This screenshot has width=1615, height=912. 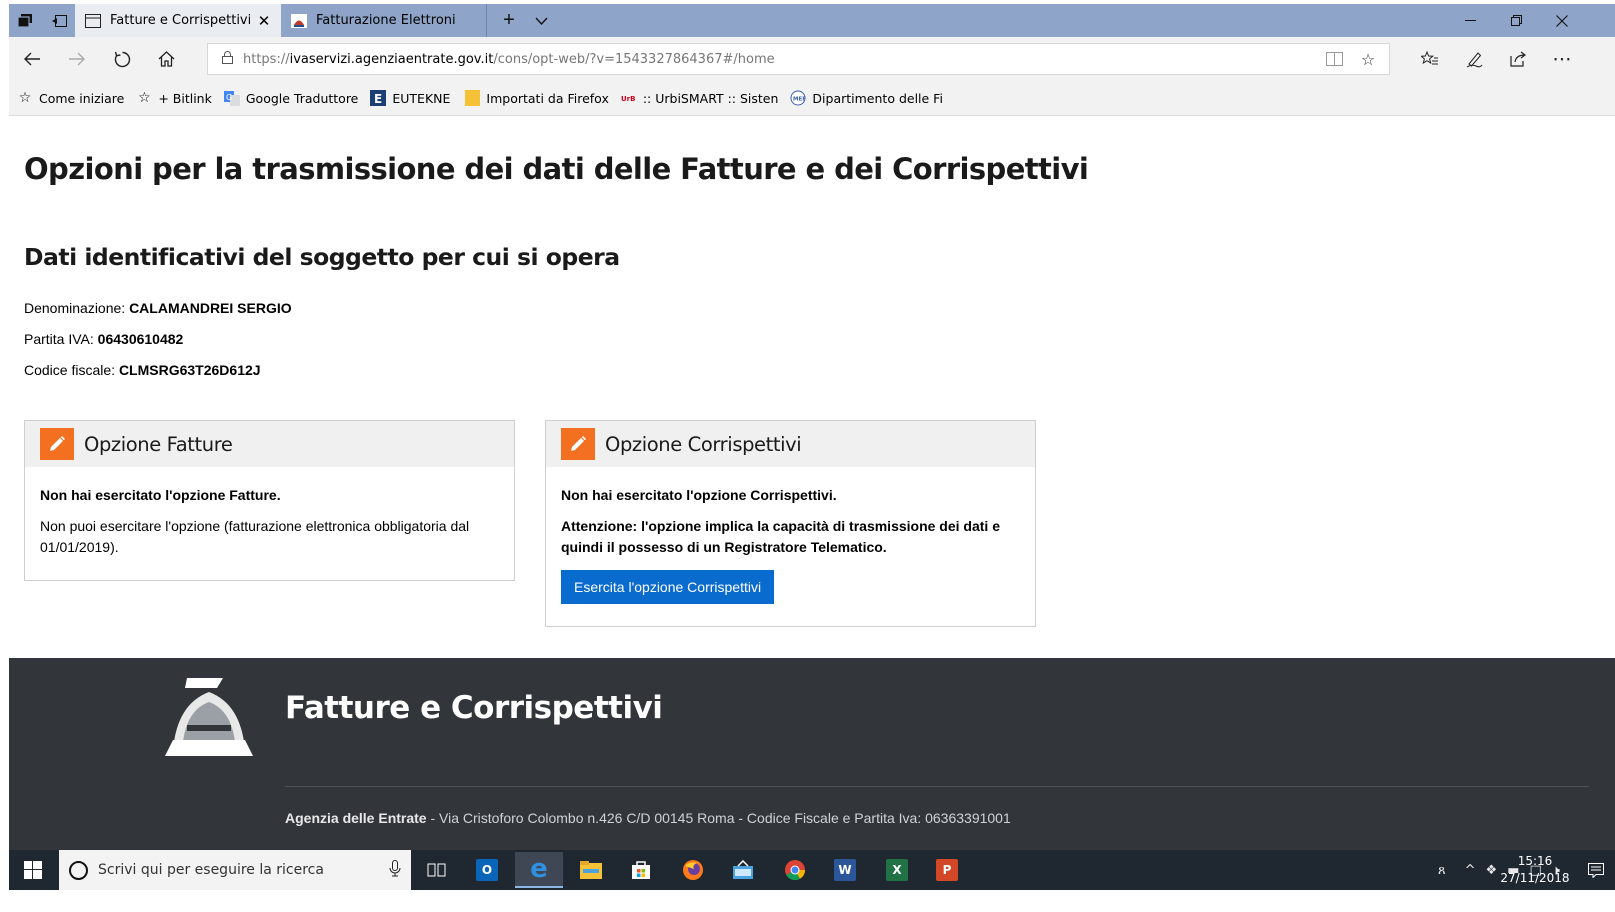 What do you see at coordinates (437, 870) in the screenshot?
I see `task-view-button` at bounding box center [437, 870].